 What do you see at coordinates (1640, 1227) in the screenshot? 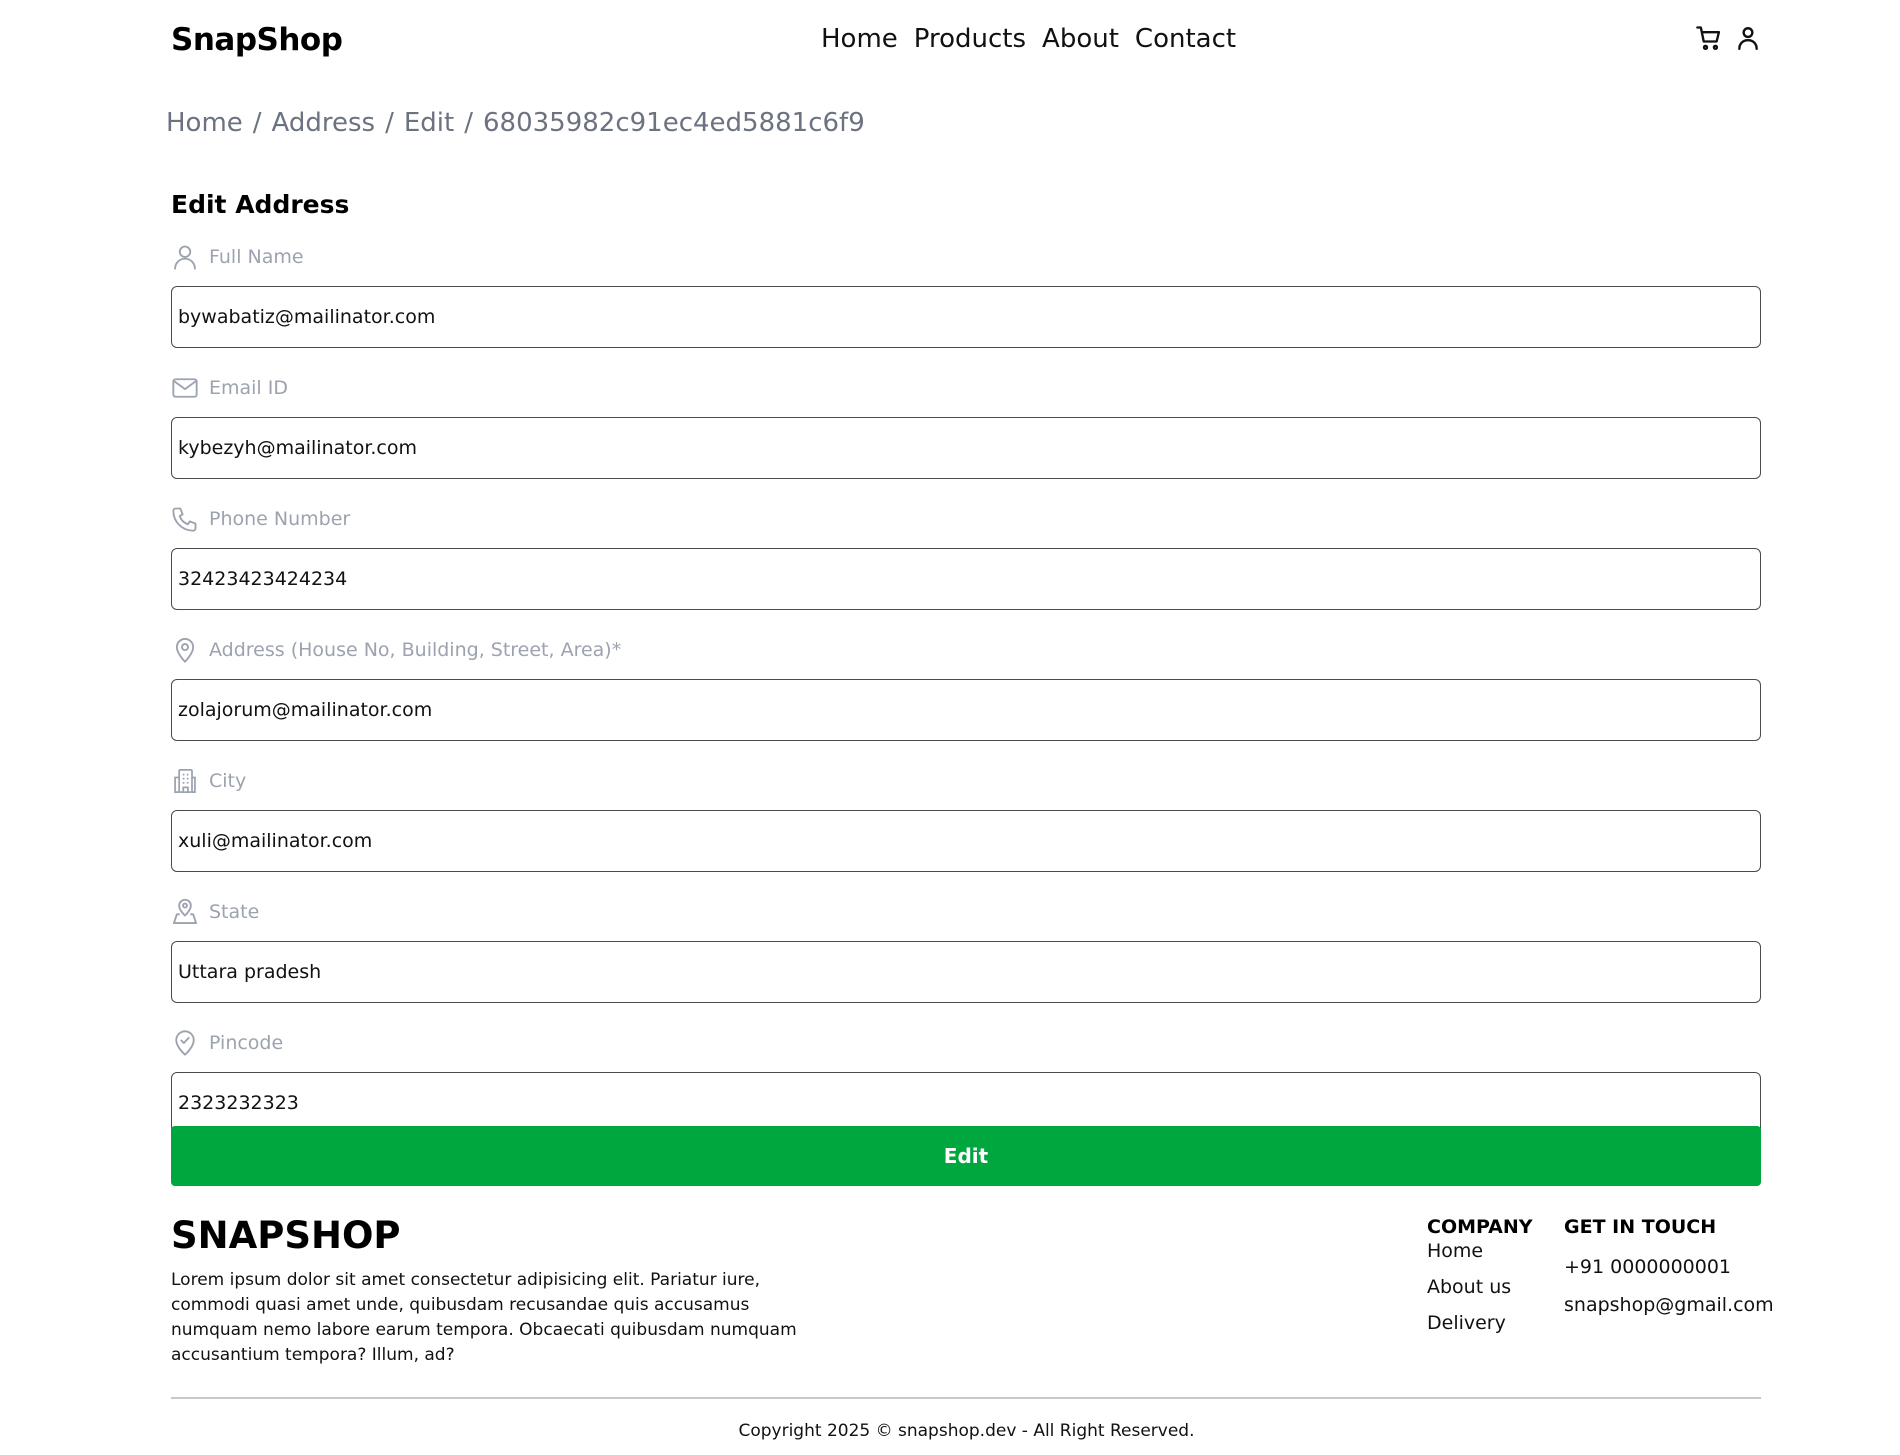
I see `footer-contact-heading: GET IN TOUCH` at bounding box center [1640, 1227].